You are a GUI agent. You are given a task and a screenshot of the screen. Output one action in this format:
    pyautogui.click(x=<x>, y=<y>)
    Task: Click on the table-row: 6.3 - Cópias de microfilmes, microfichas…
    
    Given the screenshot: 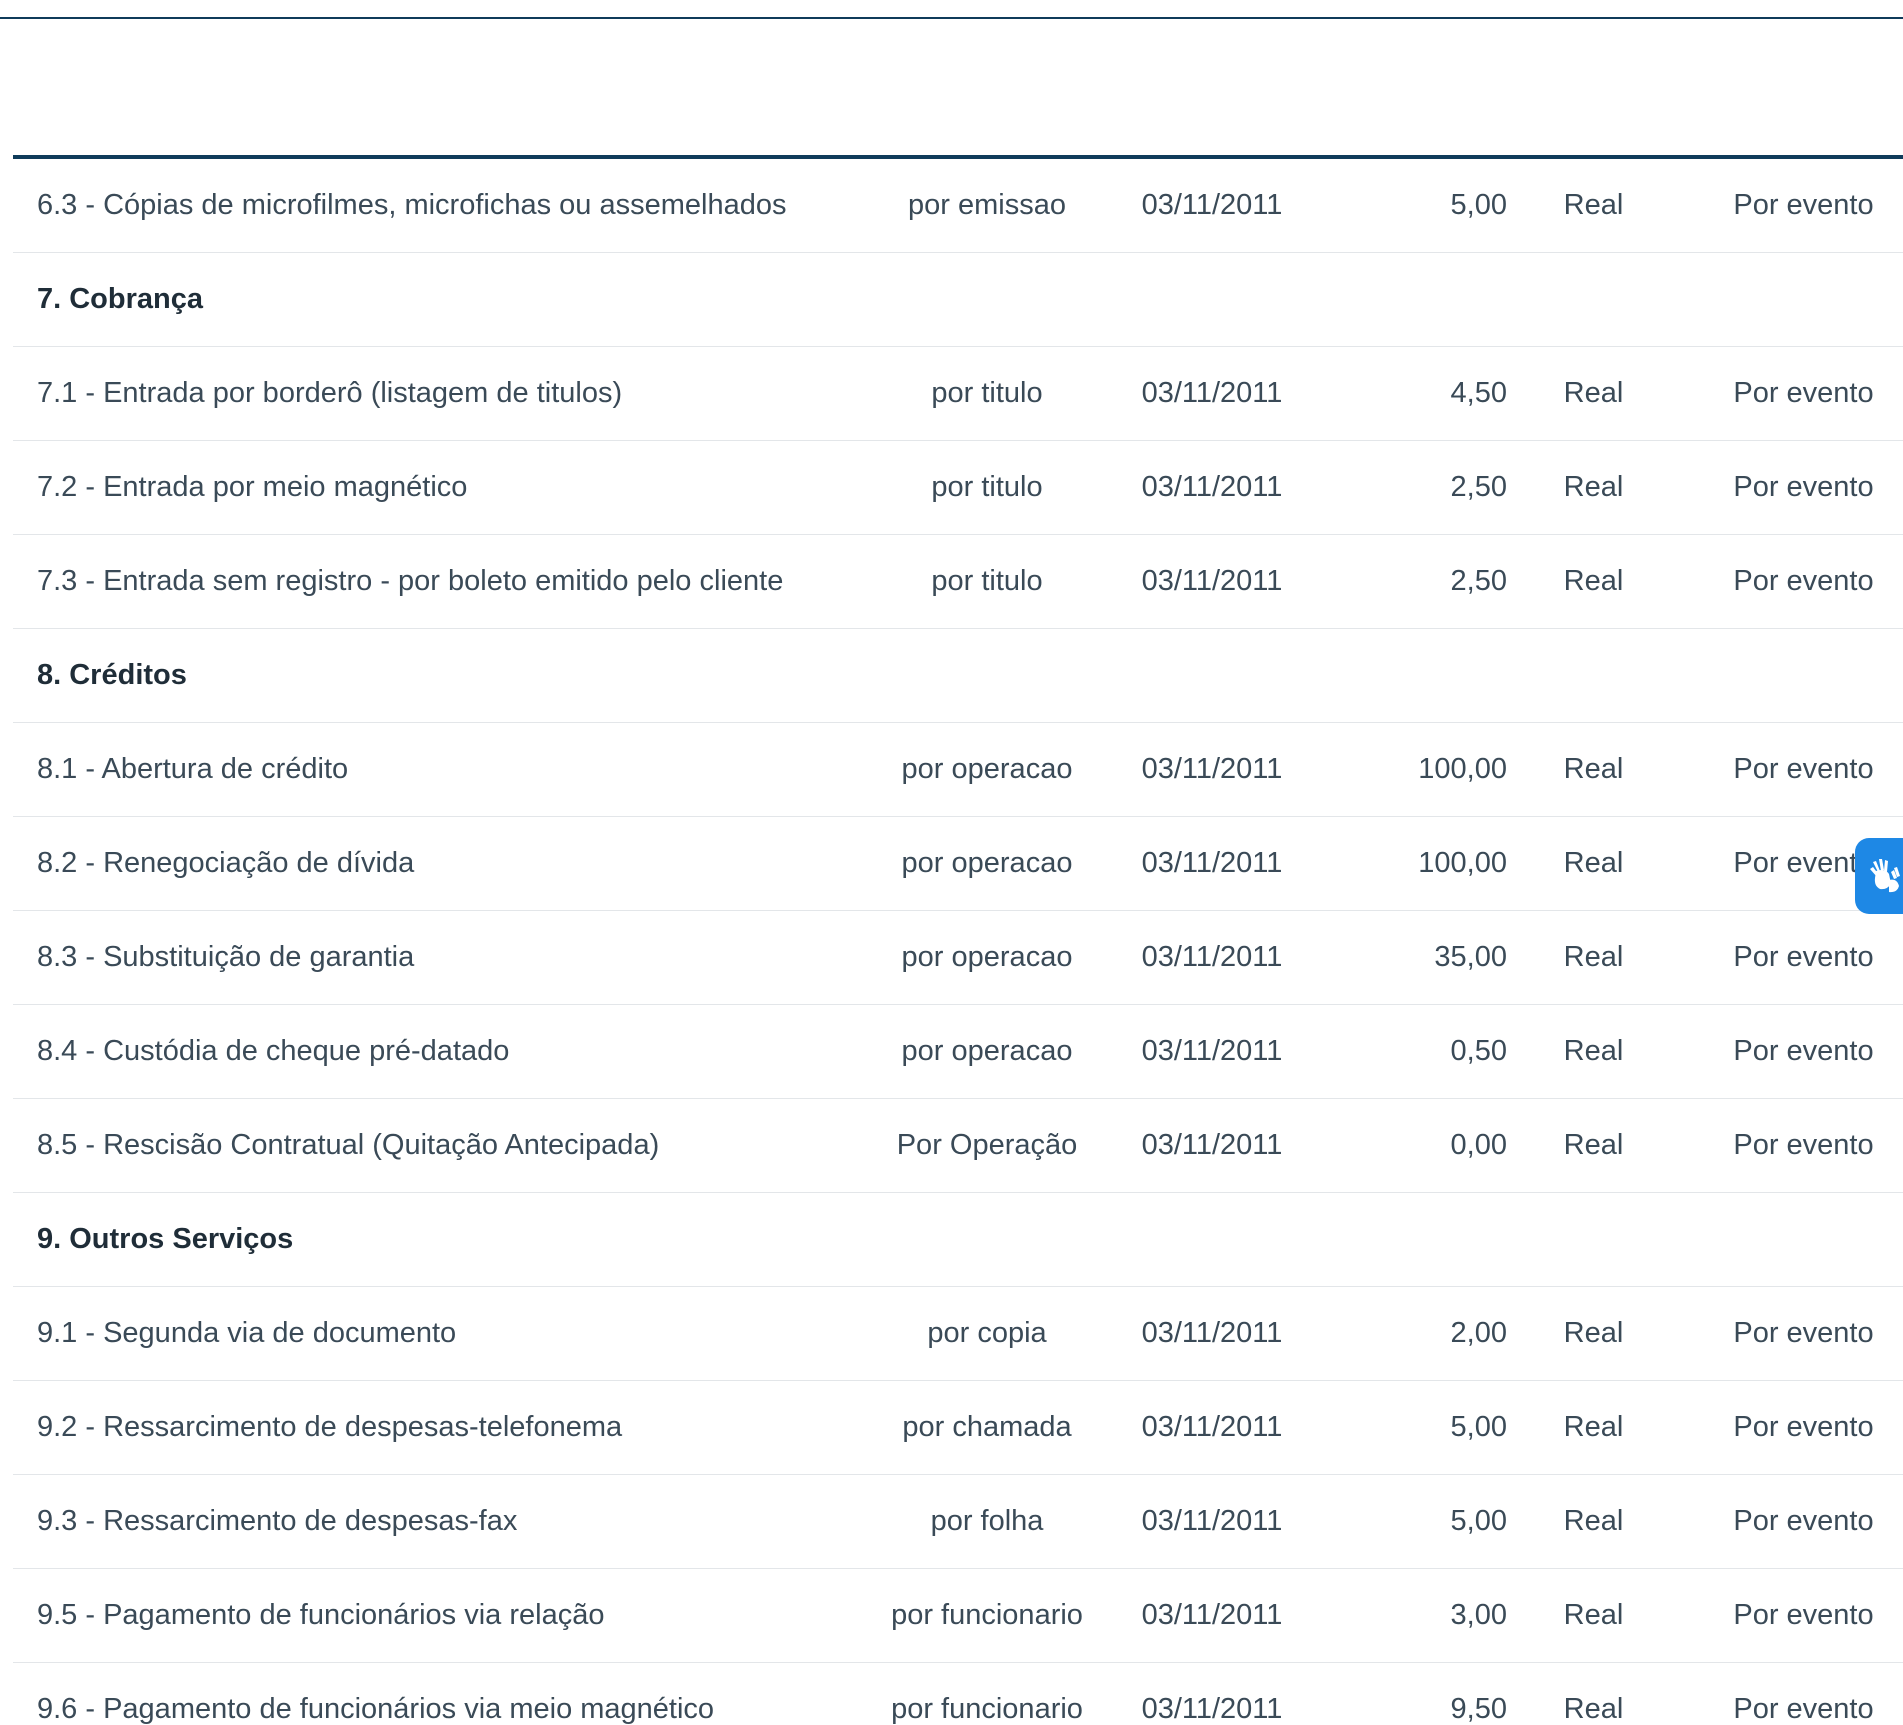 What is the action you would take?
    pyautogui.click(x=958, y=206)
    